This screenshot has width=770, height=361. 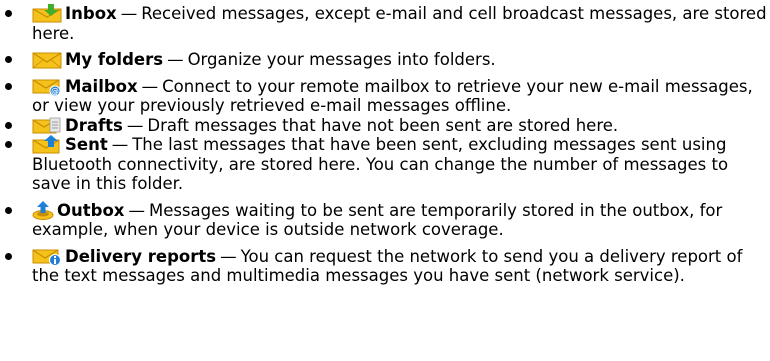 I want to click on folder-name: Drafts, so click(x=94, y=125).